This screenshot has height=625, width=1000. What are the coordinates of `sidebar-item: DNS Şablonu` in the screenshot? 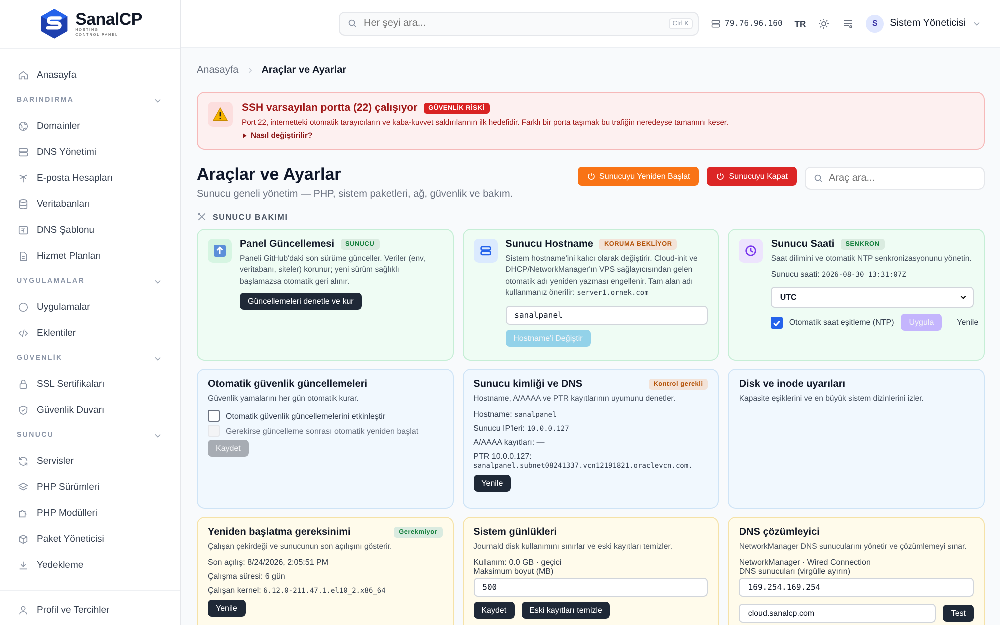 It's located at (90, 230).